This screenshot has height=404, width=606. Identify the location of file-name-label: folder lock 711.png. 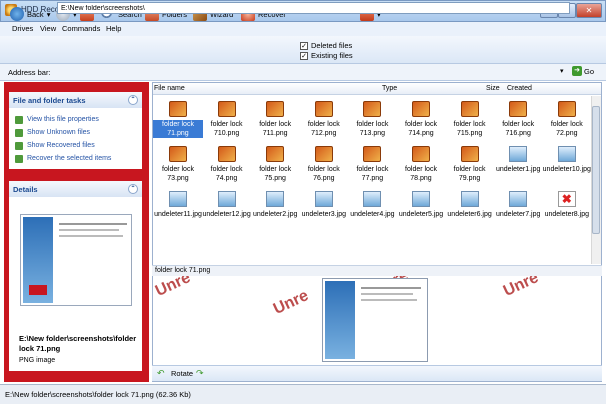
(275, 129).